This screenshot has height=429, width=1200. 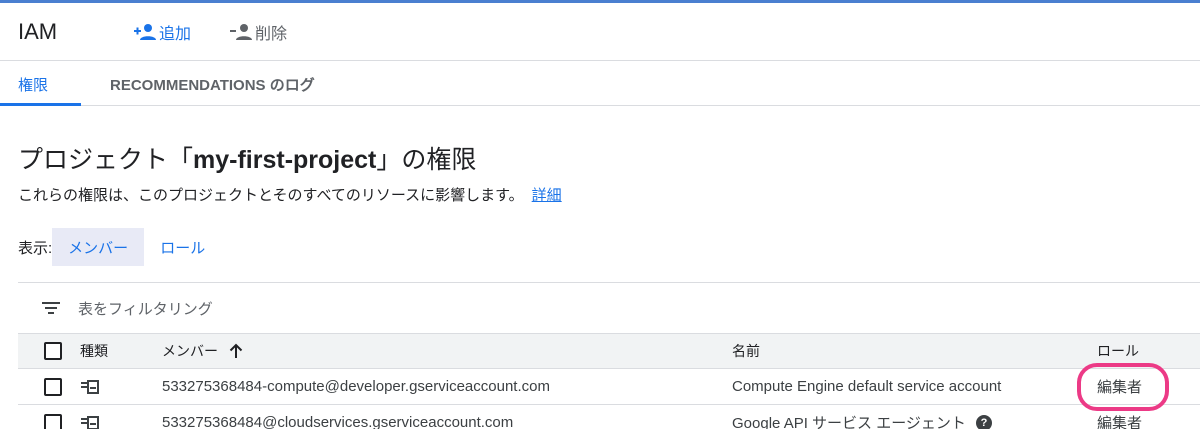 I want to click on header-checkbox-cell, so click(x=53, y=351).